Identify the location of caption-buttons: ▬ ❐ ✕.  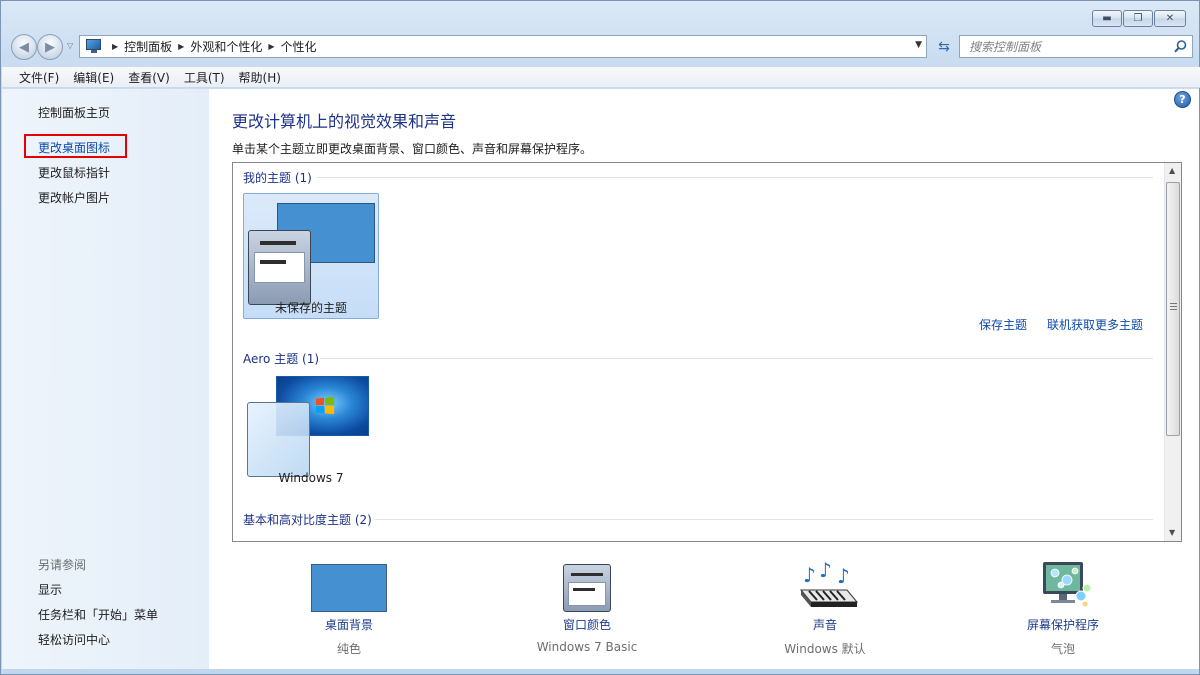
(1139, 18).